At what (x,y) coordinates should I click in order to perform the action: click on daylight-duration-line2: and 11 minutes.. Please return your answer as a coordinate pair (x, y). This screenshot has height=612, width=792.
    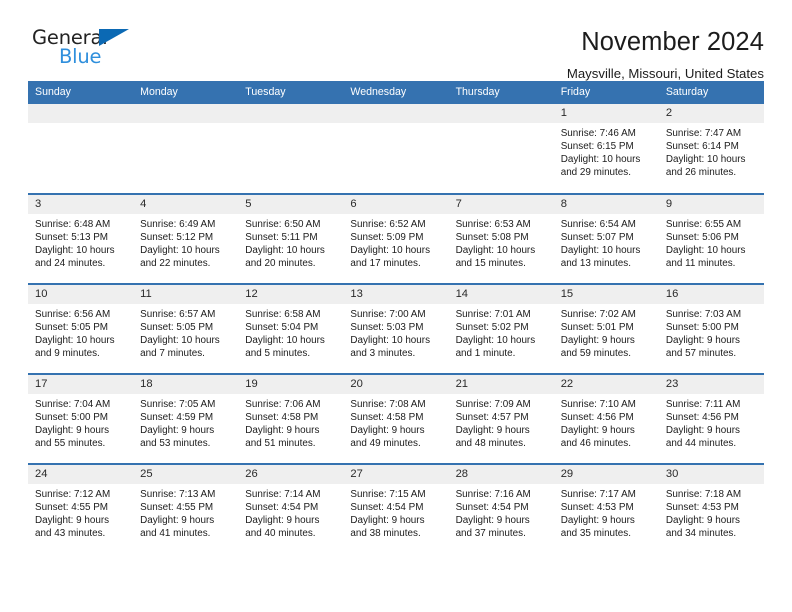
    Looking at the image, I should click on (700, 264).